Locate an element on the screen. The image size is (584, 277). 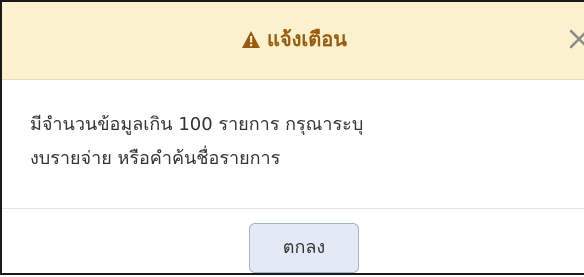
close-x-icon is located at coordinates (576, 39).